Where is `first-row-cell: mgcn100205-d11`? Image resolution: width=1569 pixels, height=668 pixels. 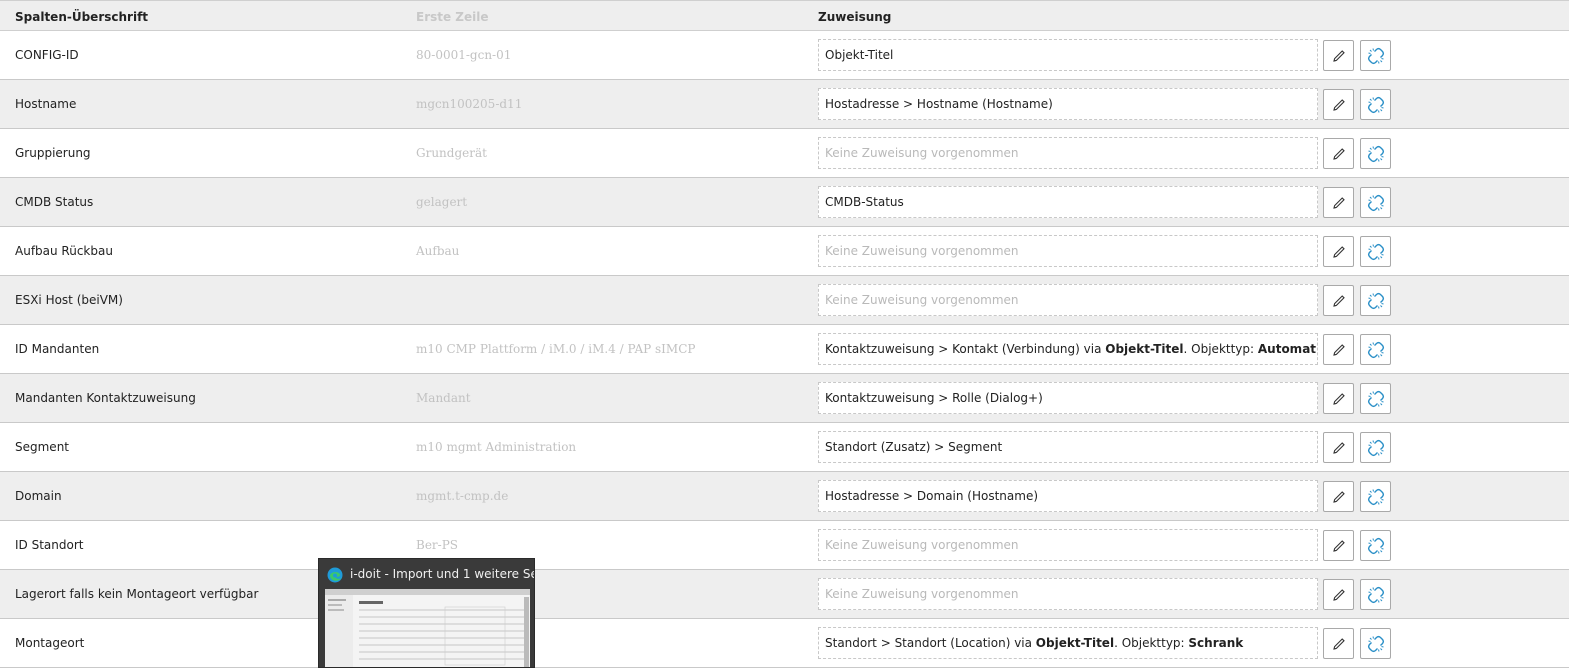 first-row-cell: mgcn100205-d11 is located at coordinates (469, 104).